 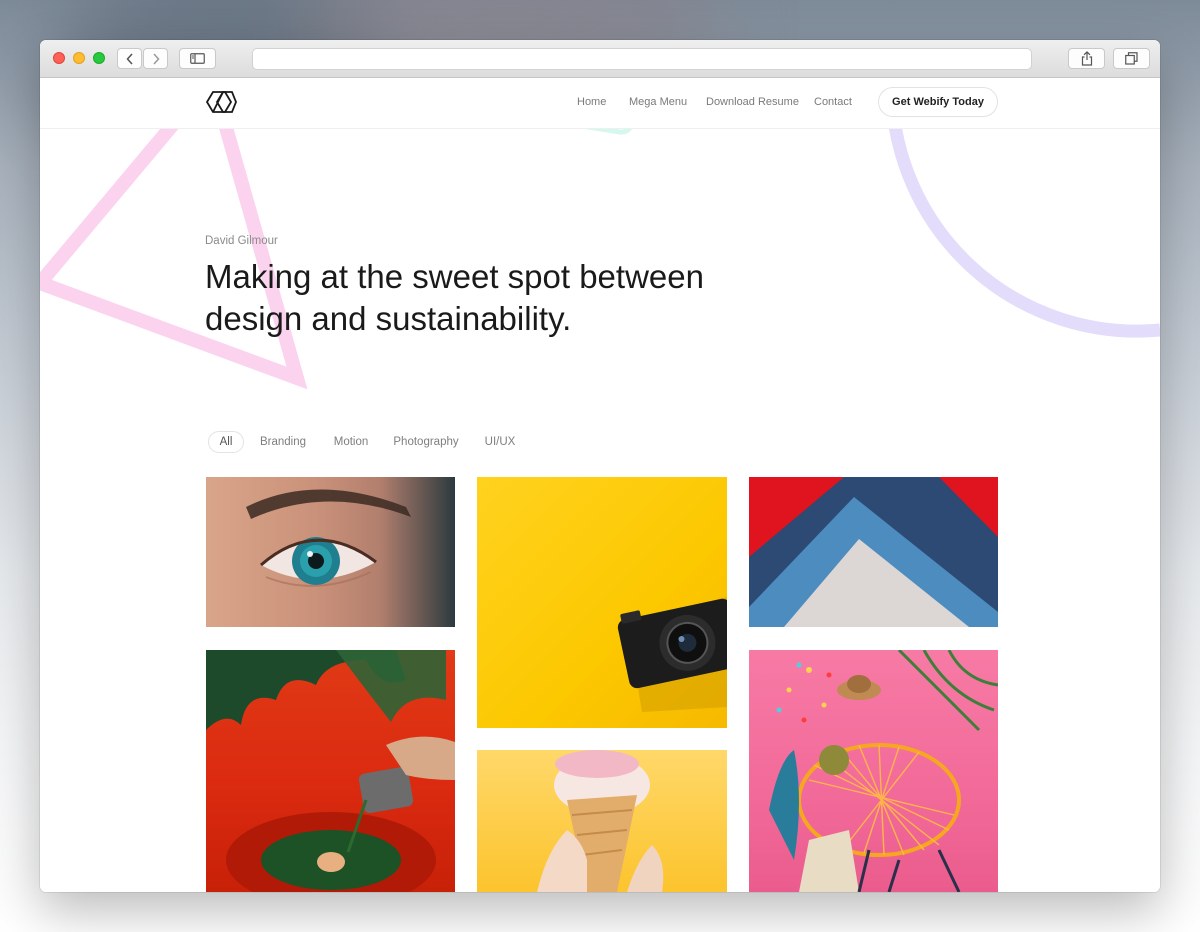 I want to click on portfolio-item-chair, so click(x=873, y=771).